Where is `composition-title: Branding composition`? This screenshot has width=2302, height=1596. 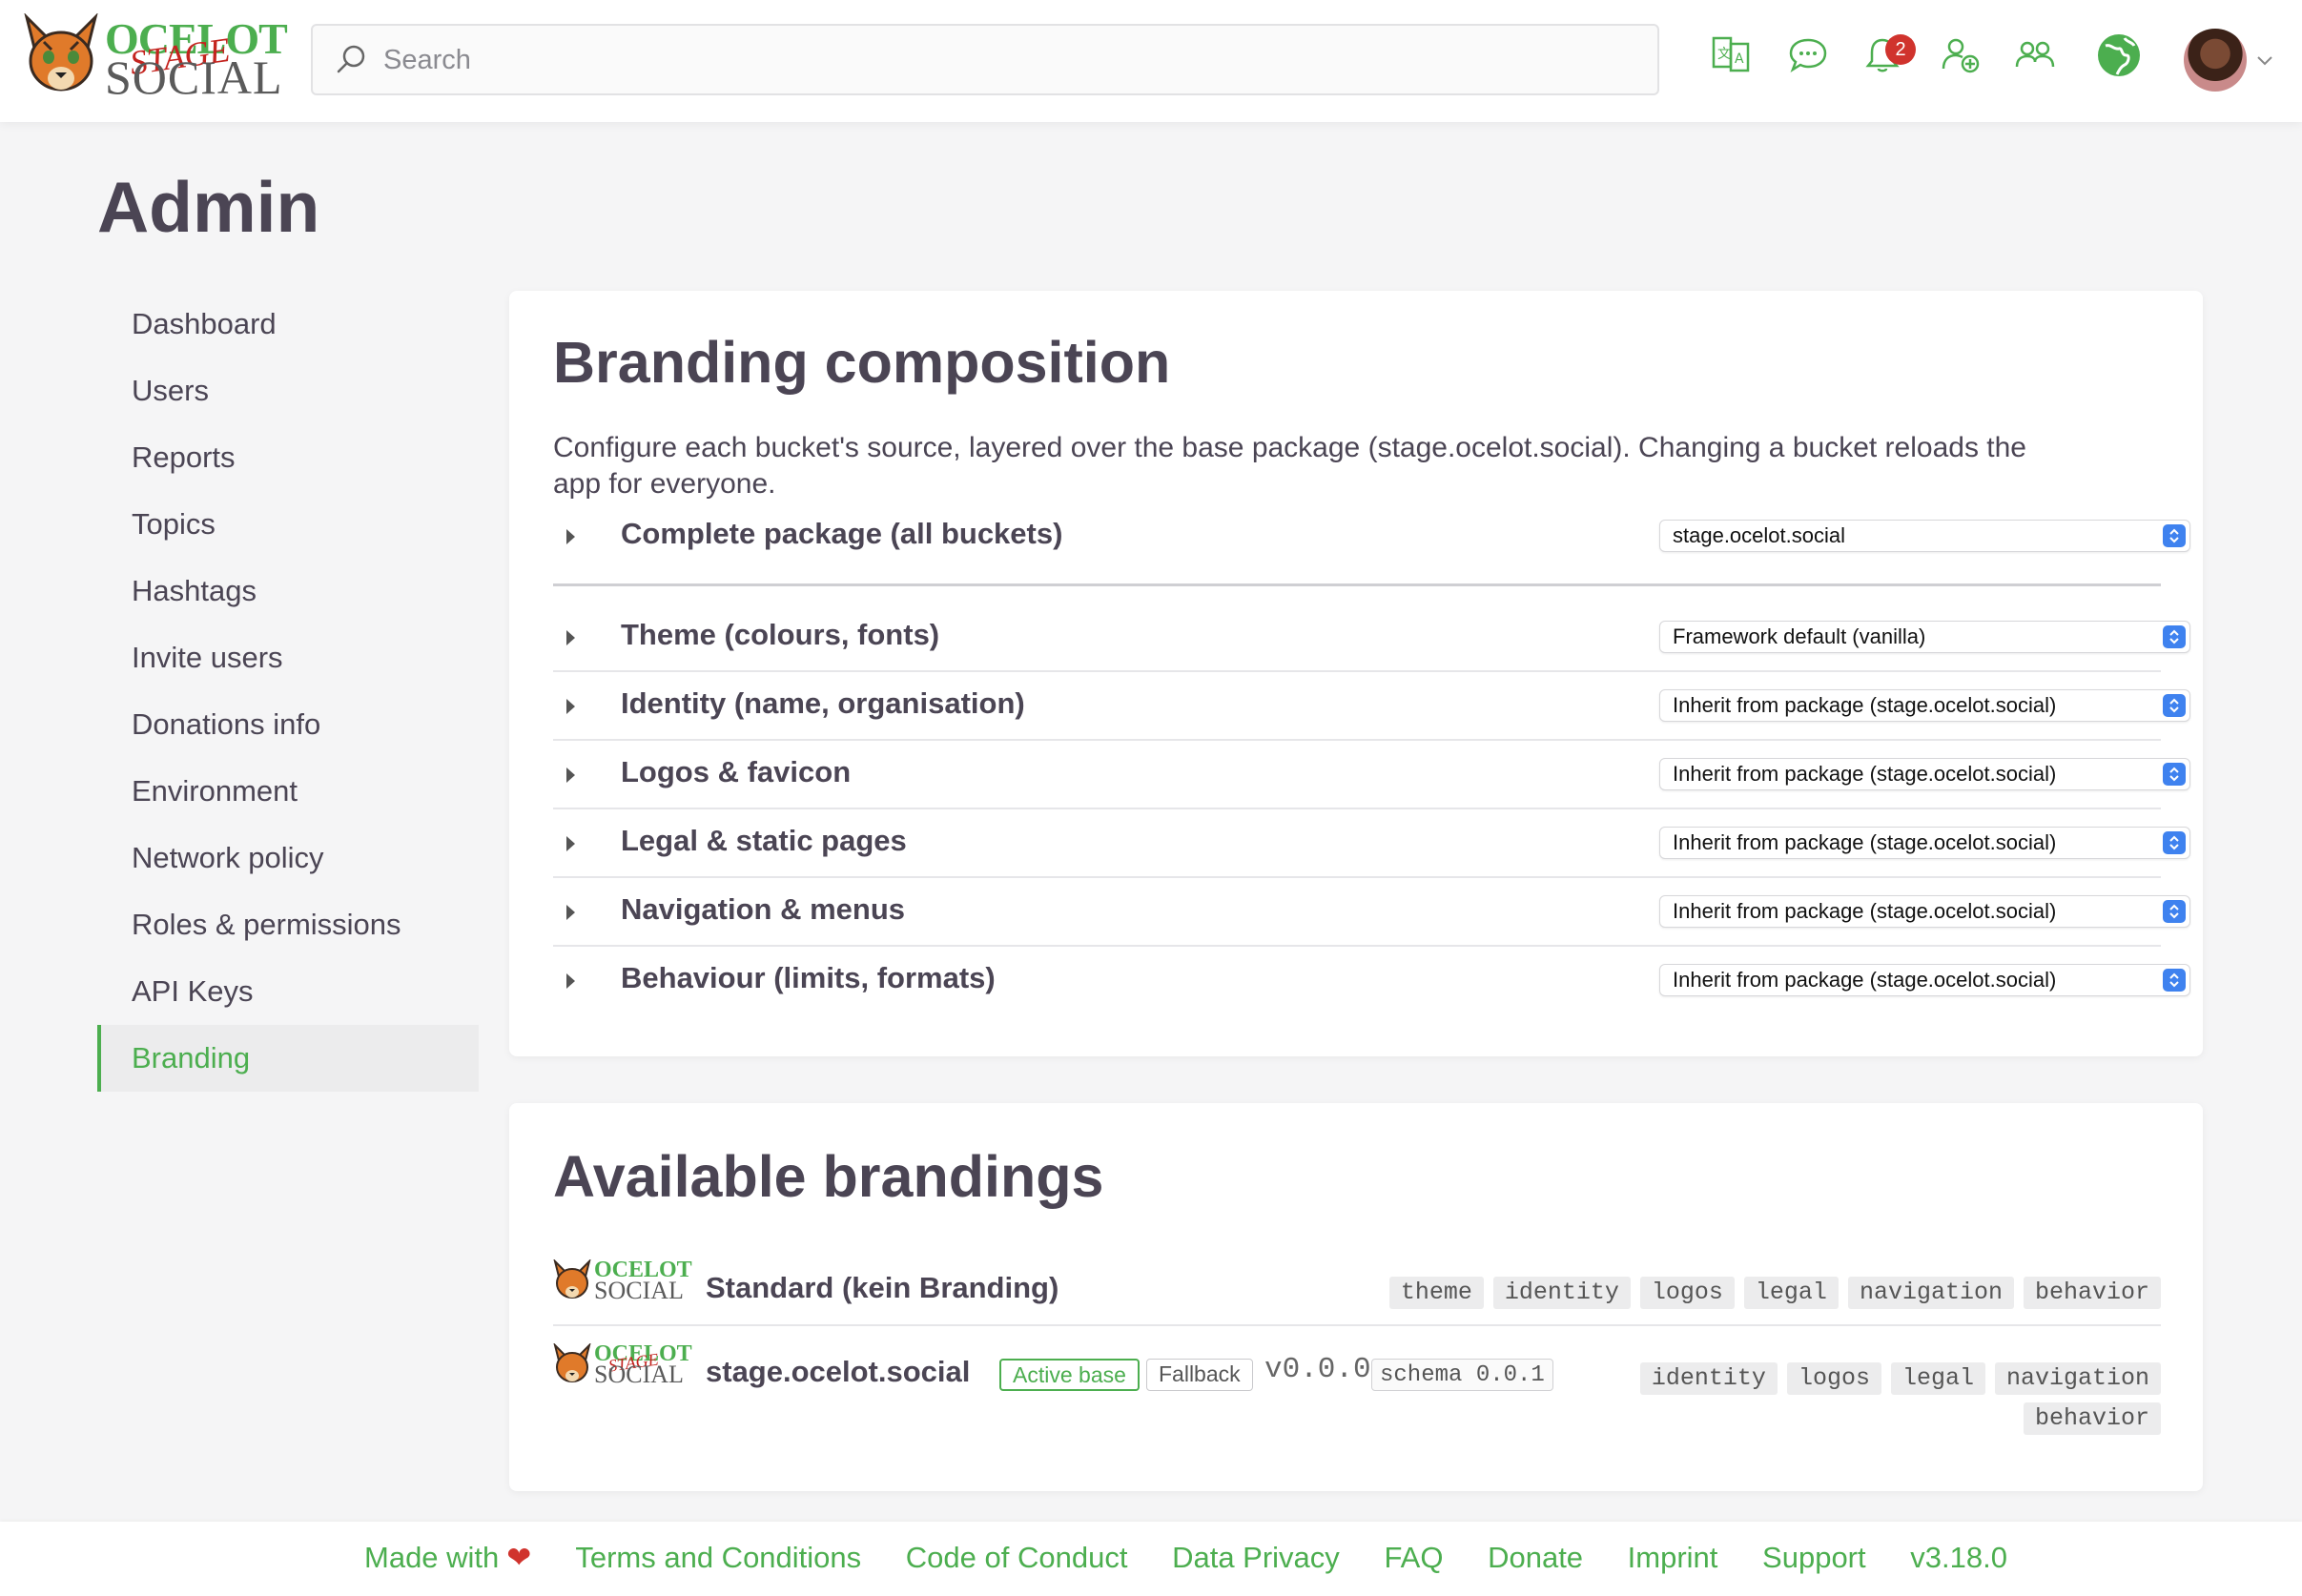
composition-title: Branding composition is located at coordinates (862, 362).